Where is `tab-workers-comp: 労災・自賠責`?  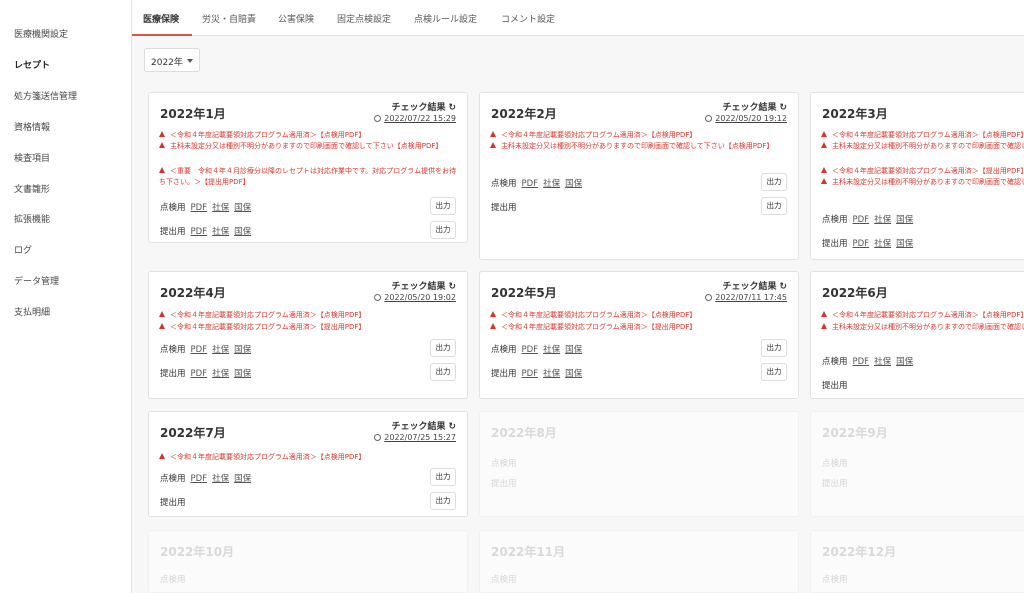 tab-workers-comp: 労災・自賠責 is located at coordinates (229, 18).